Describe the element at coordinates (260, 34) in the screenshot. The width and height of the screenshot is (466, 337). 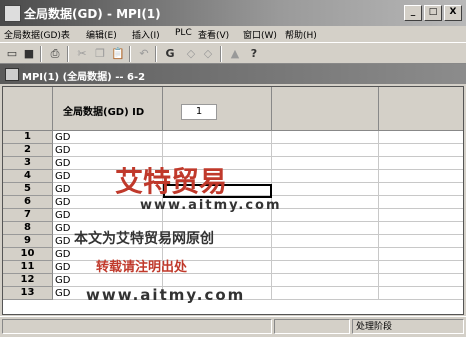
I see `menu-window: 窗口(W)` at that location.